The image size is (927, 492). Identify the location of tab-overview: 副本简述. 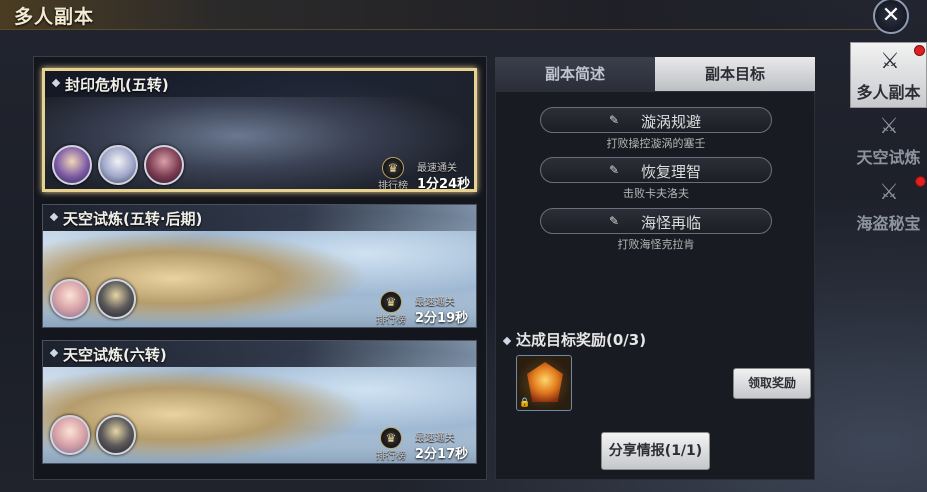
(575, 74).